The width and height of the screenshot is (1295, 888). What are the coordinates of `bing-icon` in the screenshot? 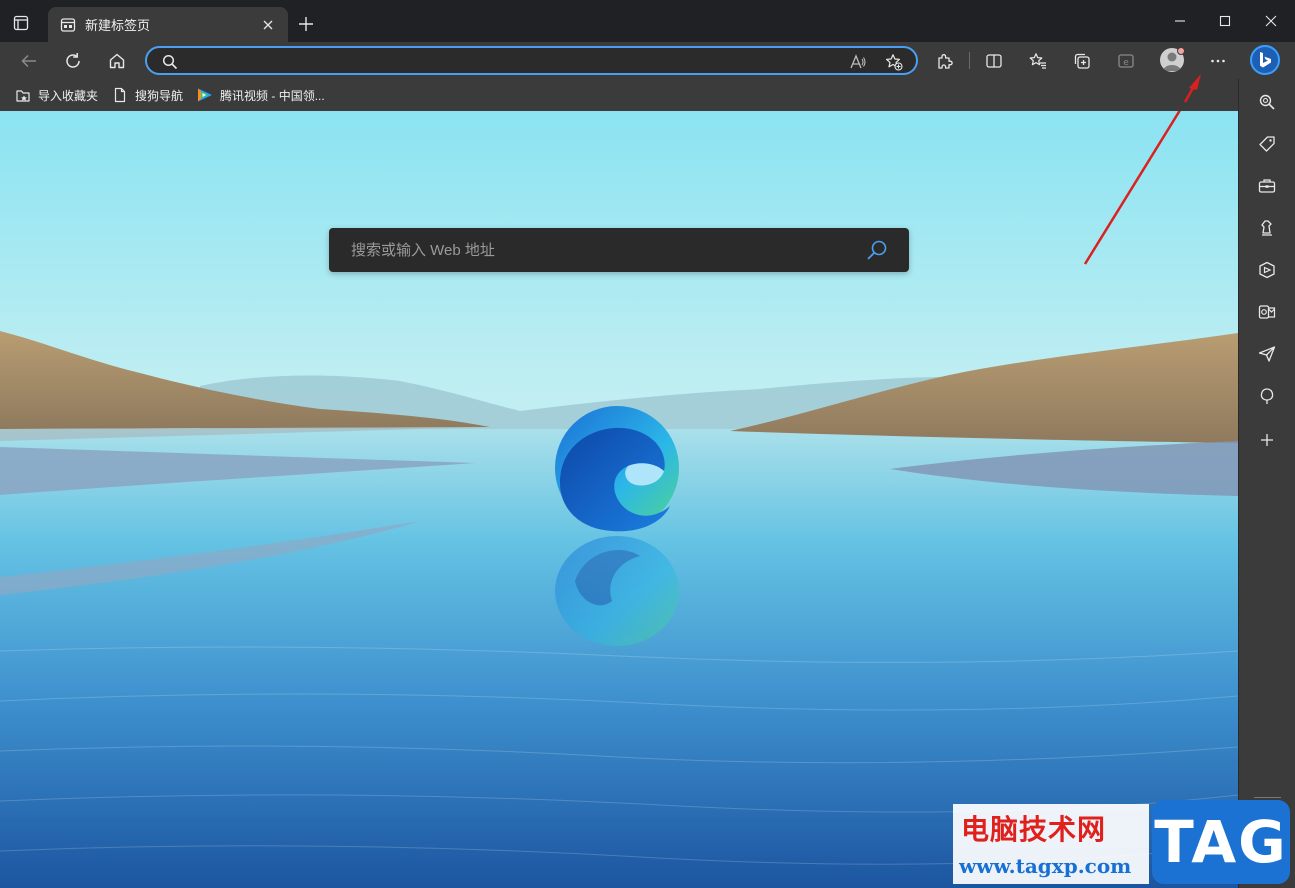 It's located at (1265, 60).